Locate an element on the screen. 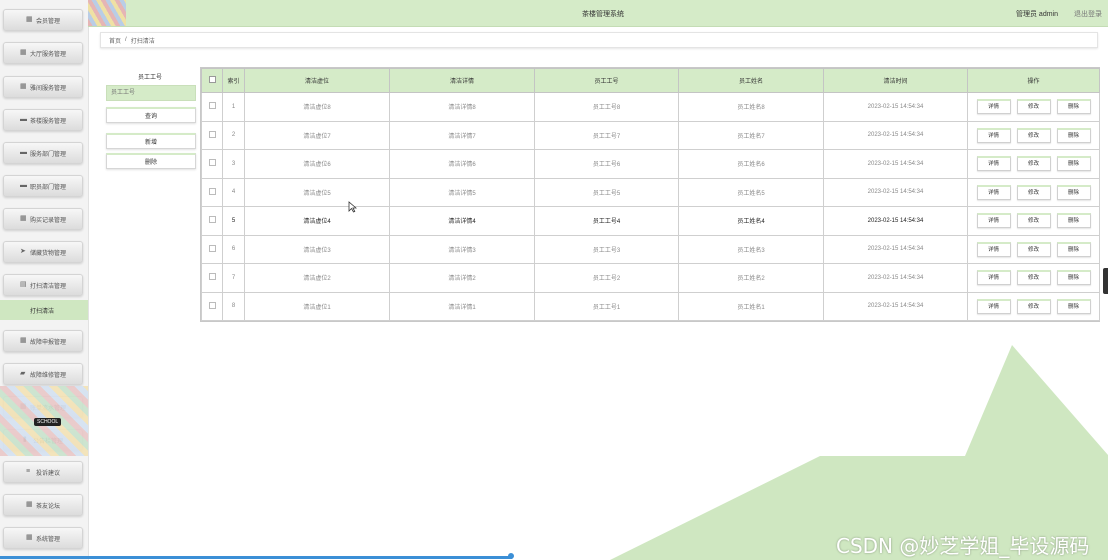 Image resolution: width=1108 pixels, height=560 pixels. sidebar-item-label: 故障申报管理 is located at coordinates (47, 342).